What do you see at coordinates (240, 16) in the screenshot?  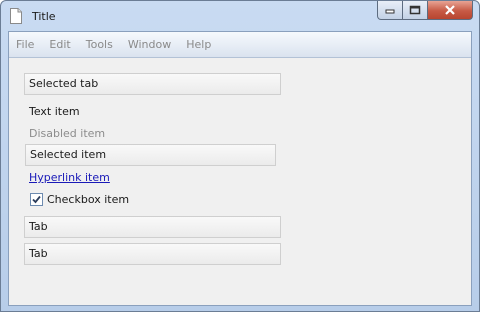 I see `title-bar: Title` at bounding box center [240, 16].